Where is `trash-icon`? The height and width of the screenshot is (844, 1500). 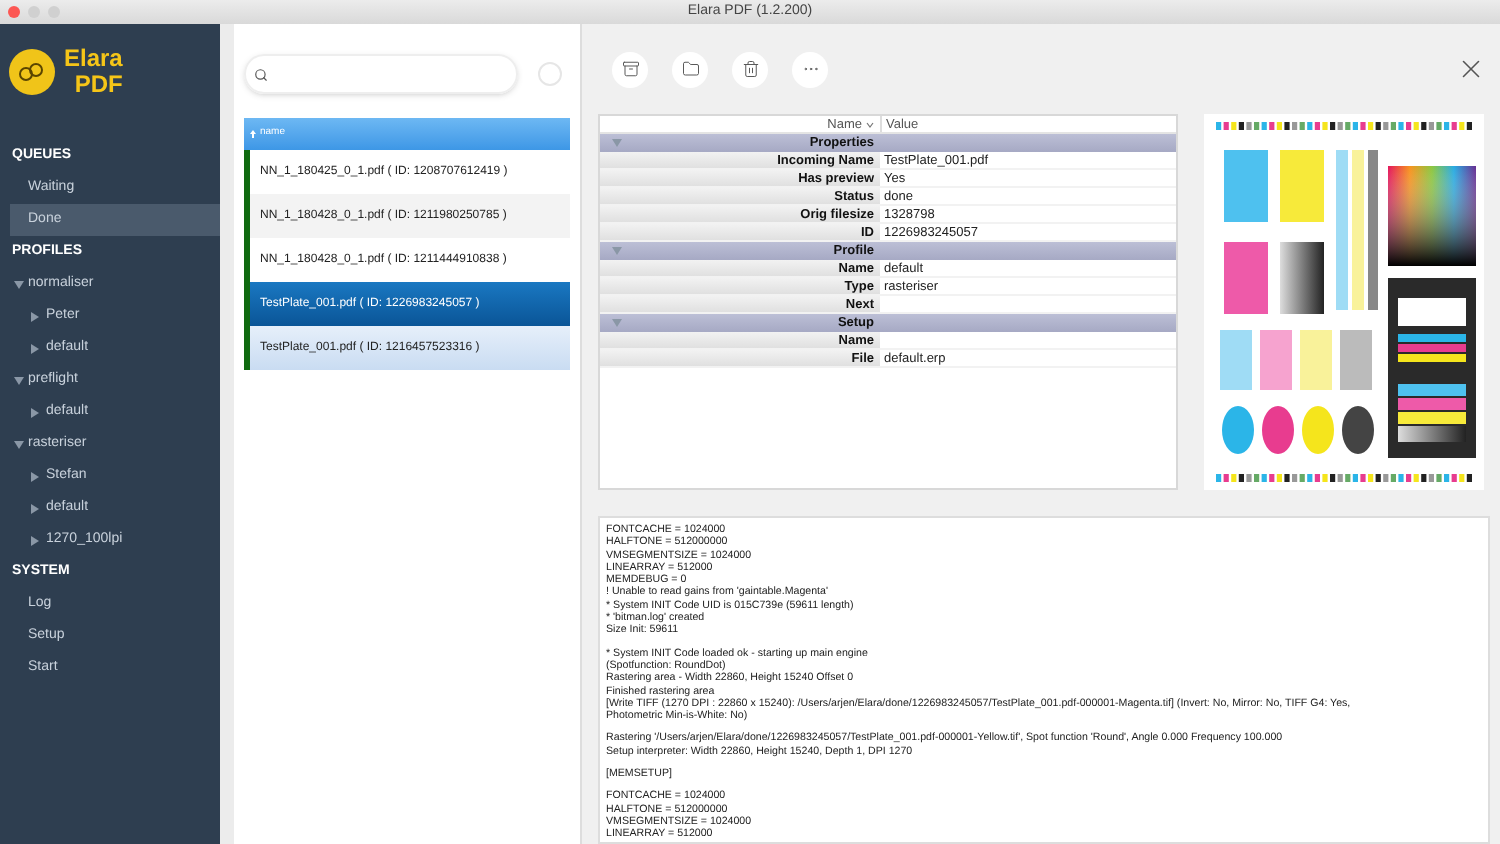
trash-icon is located at coordinates (750, 69).